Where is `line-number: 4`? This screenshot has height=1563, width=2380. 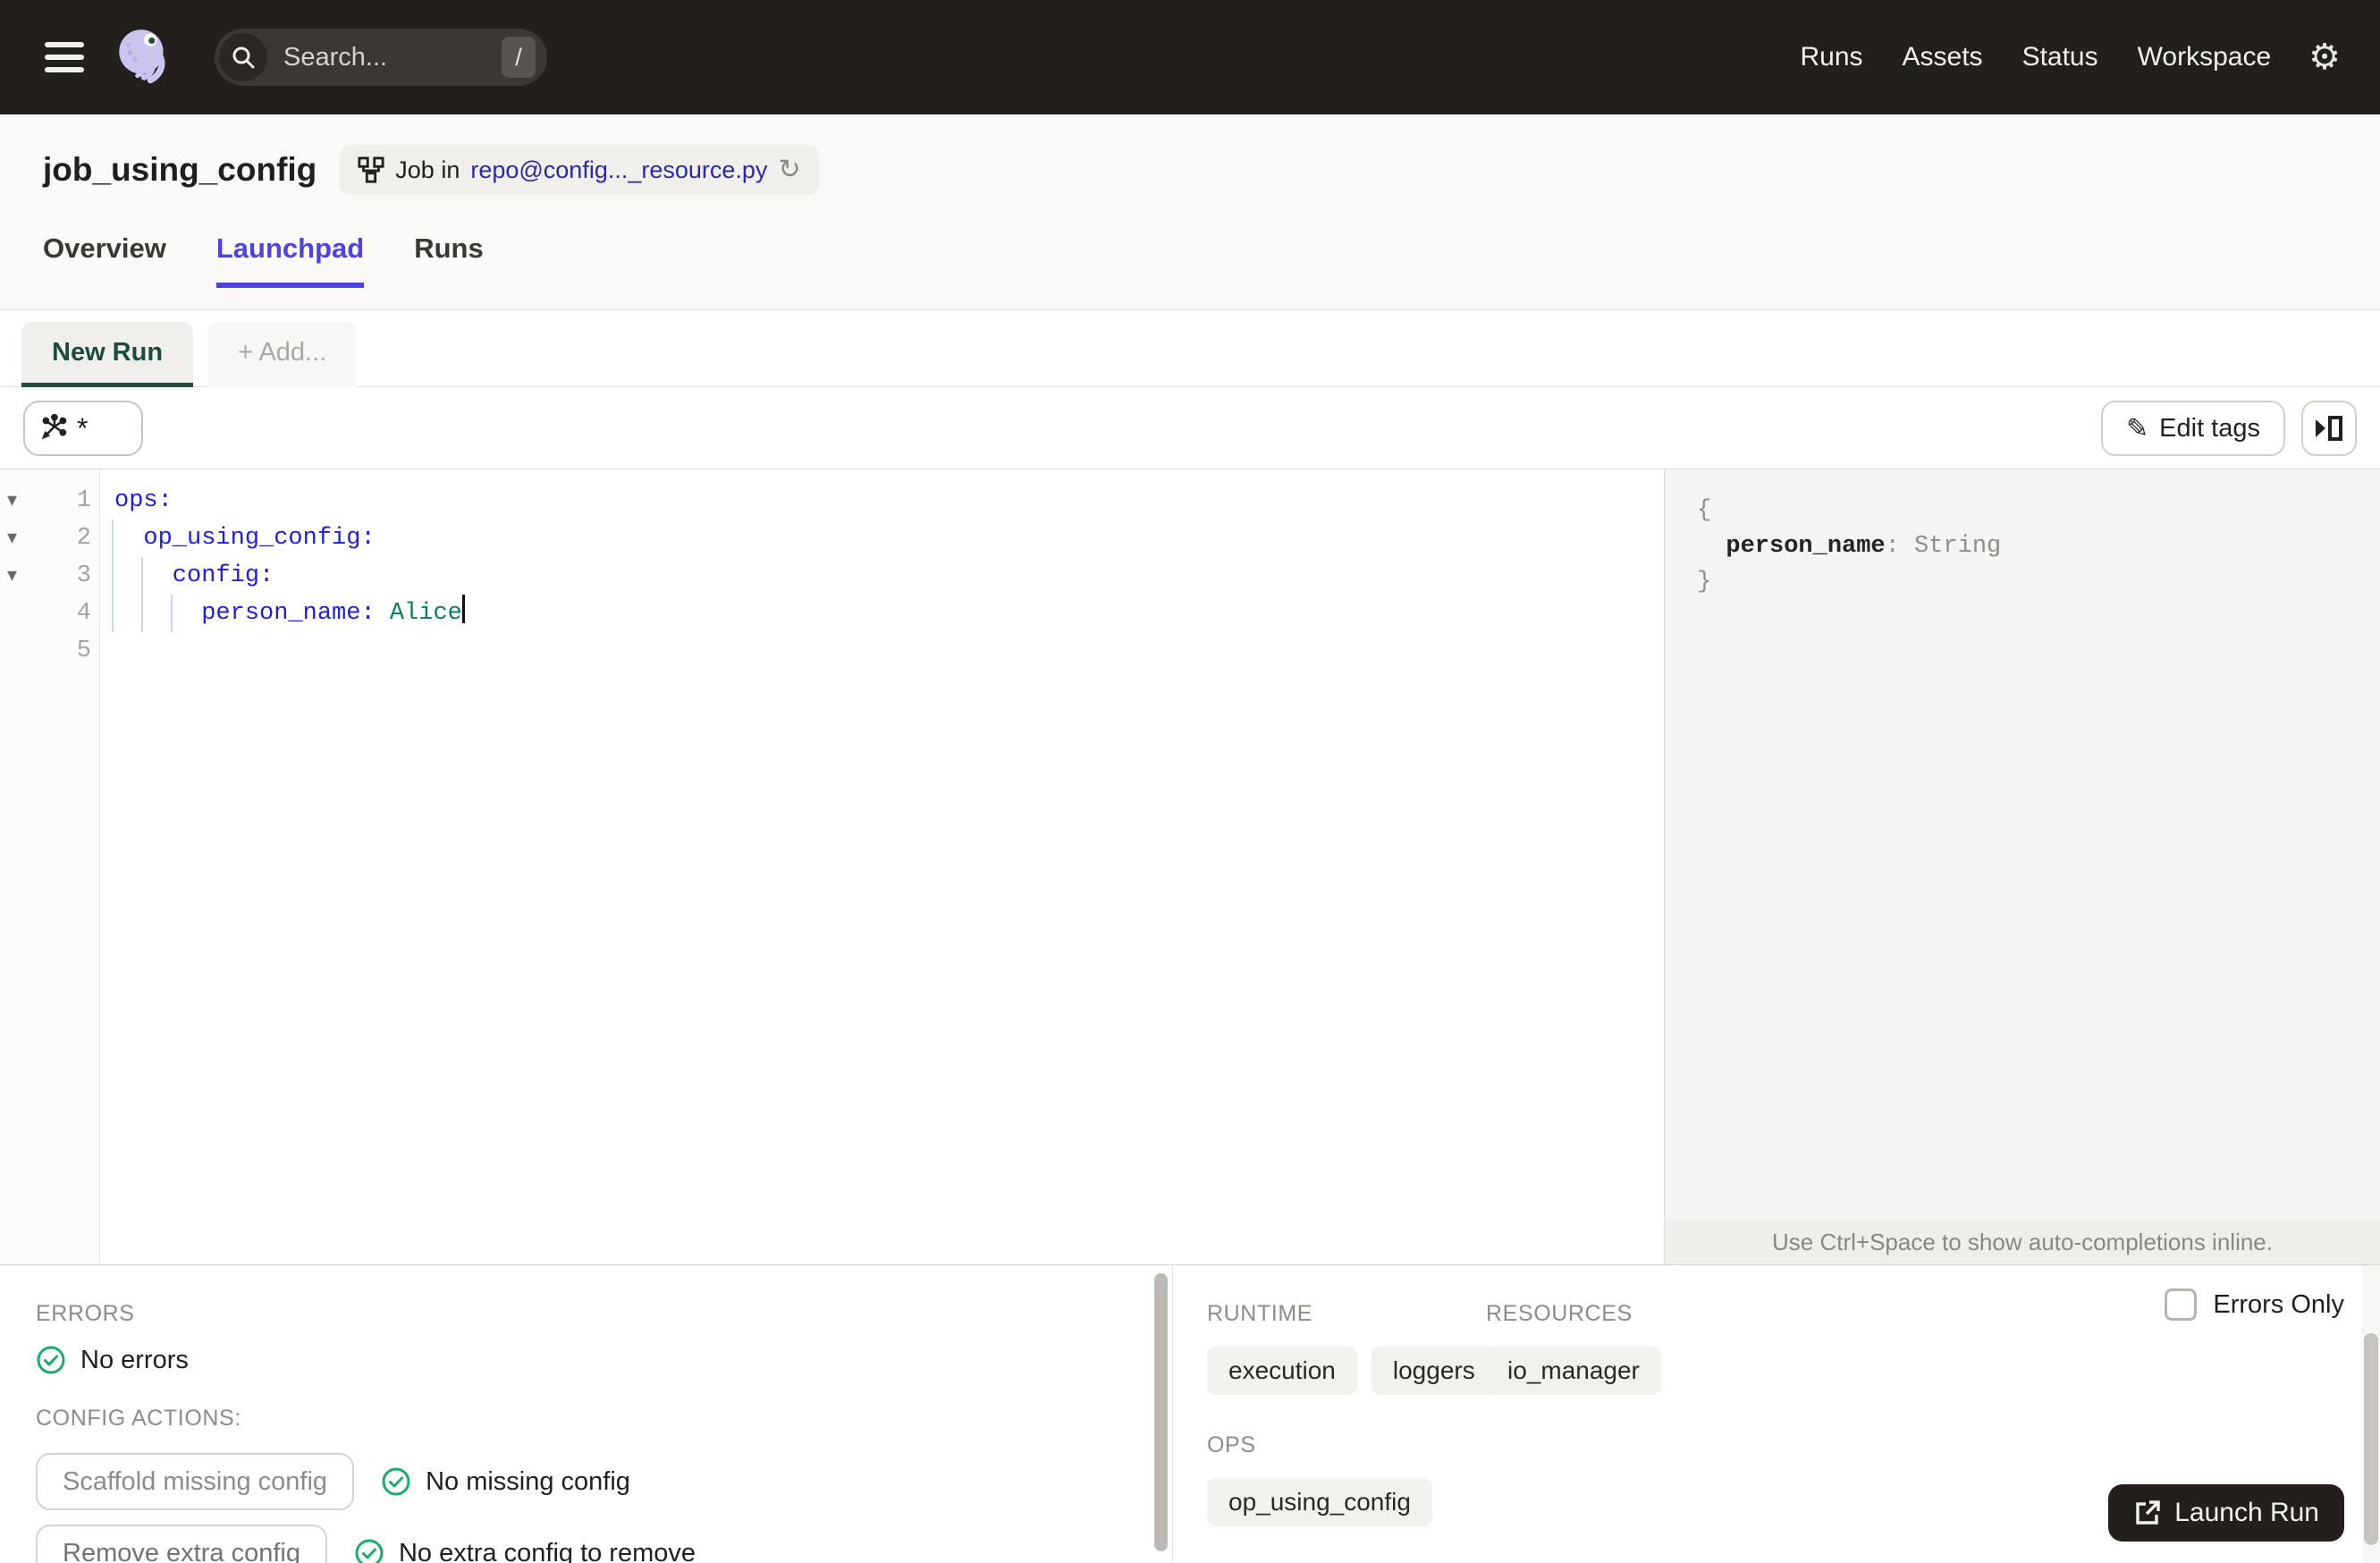 line-number: 4 is located at coordinates (83, 613).